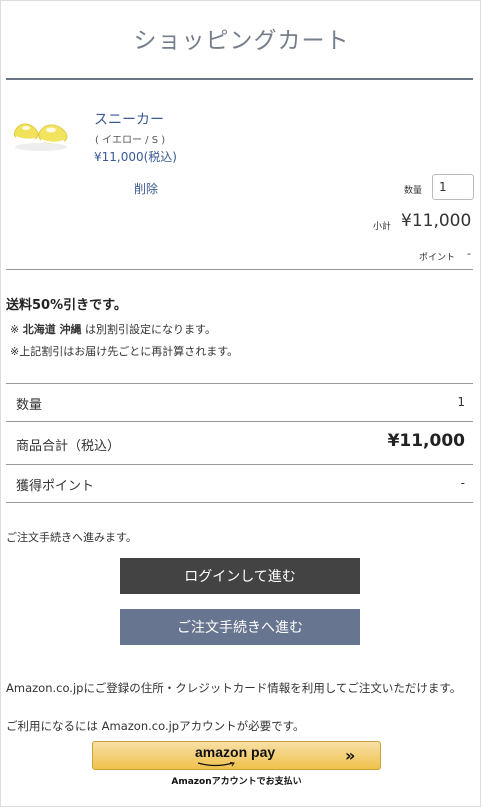 The image size is (483, 809). What do you see at coordinates (239, 502) in the screenshot?
I see `summary-bottom-divider` at bounding box center [239, 502].